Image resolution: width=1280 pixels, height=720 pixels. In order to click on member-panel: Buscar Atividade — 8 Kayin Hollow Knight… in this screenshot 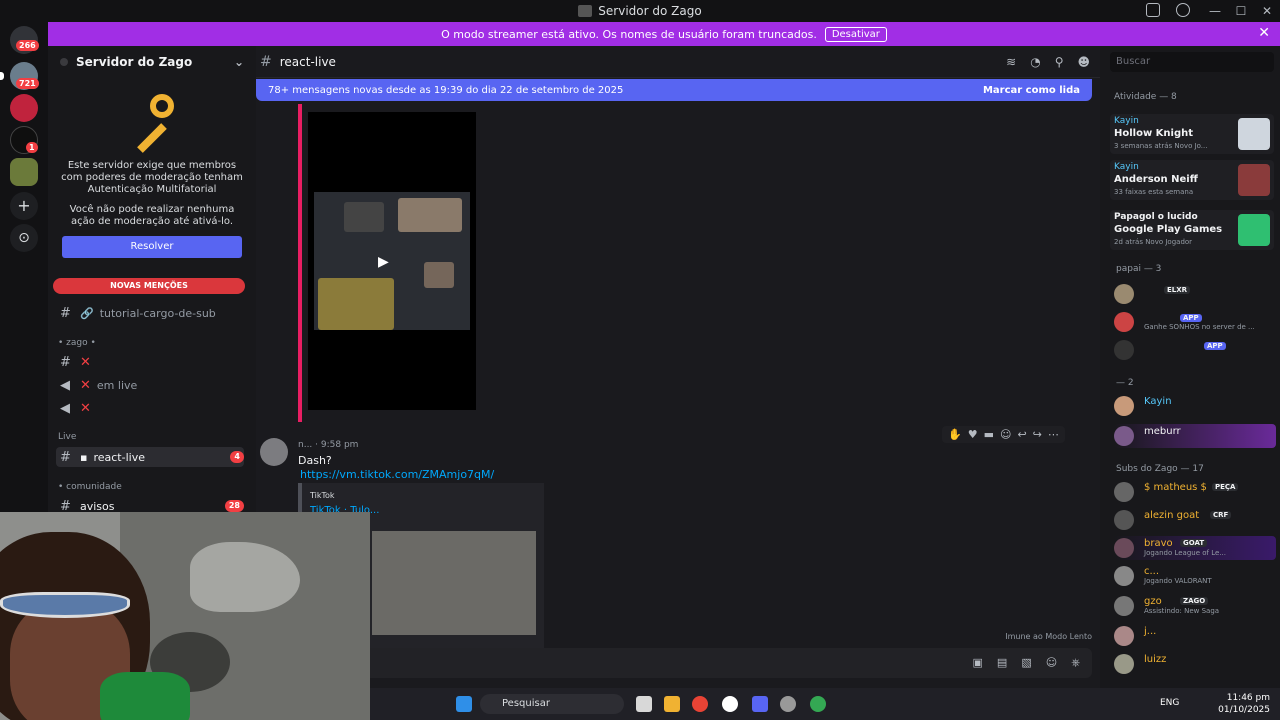, I will do `click(1190, 383)`.